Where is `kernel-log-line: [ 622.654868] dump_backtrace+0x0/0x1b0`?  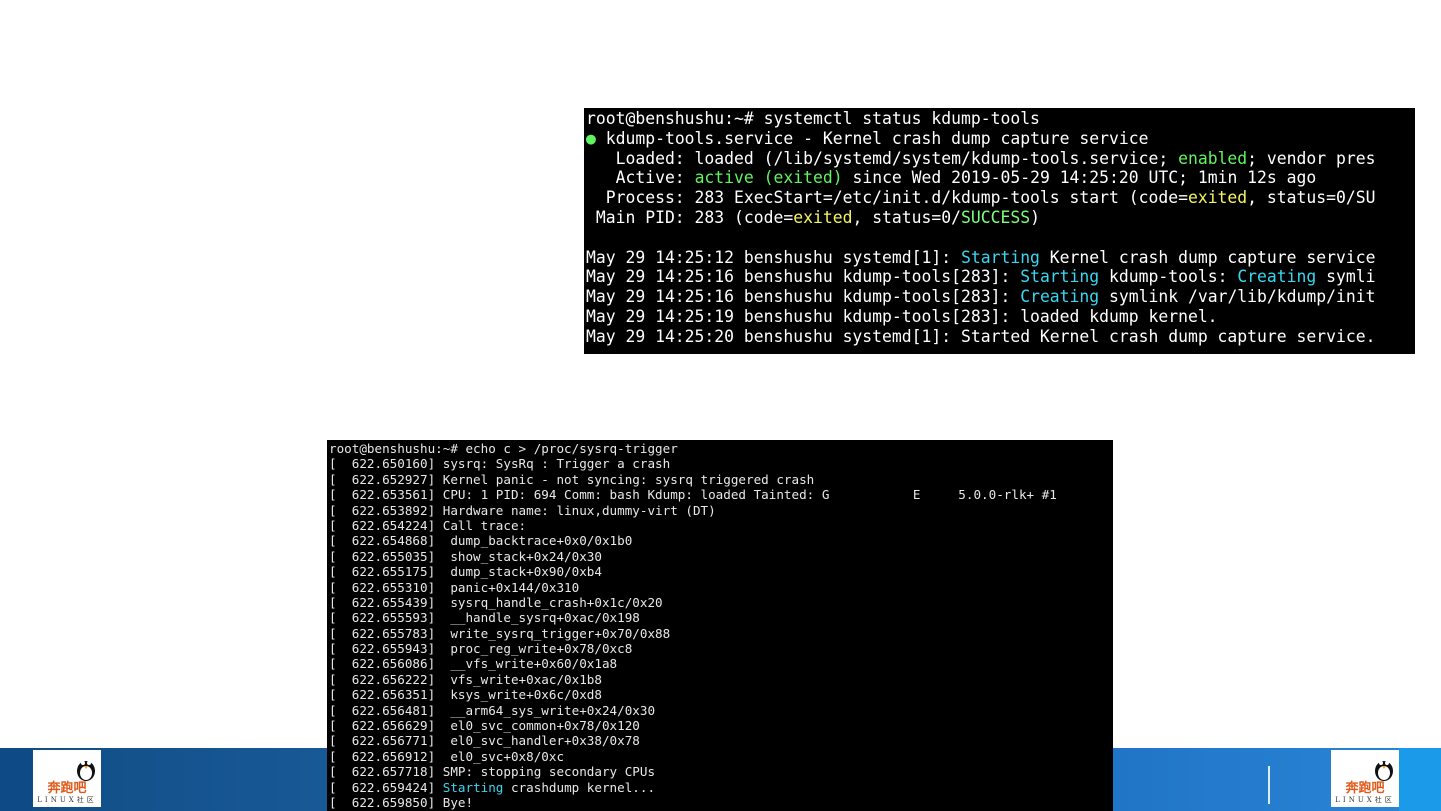 kernel-log-line: [ 622.654868] dump_backtrace+0x0/0x1b0 is located at coordinates (481, 541).